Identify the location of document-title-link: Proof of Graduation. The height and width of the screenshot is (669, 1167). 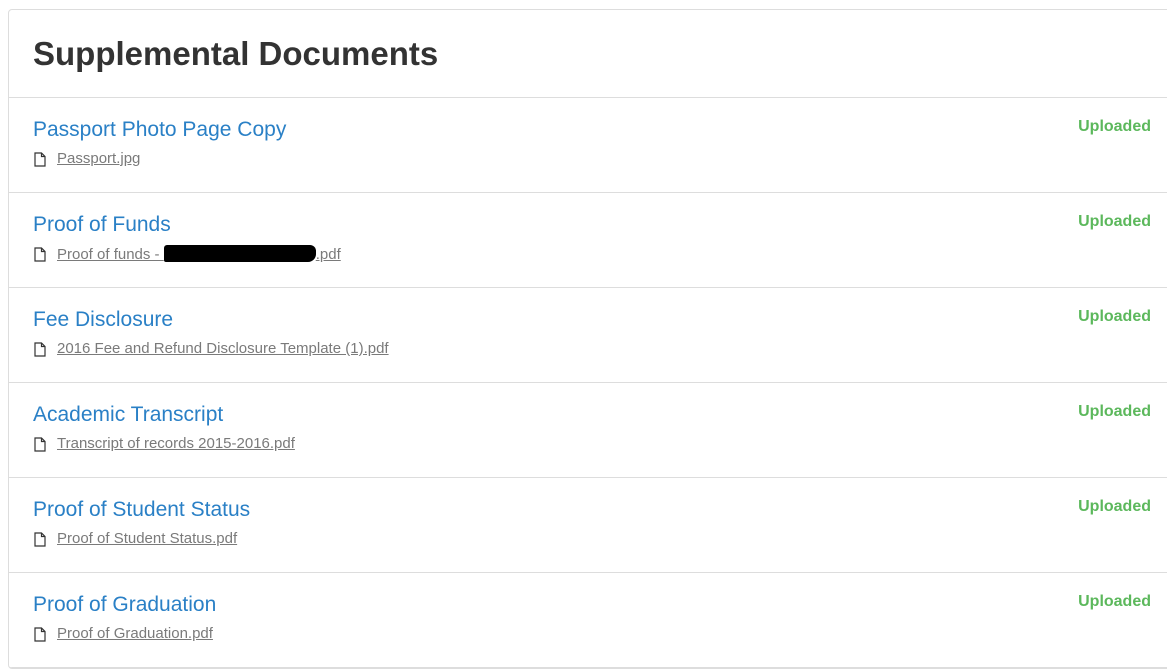
(124, 605).